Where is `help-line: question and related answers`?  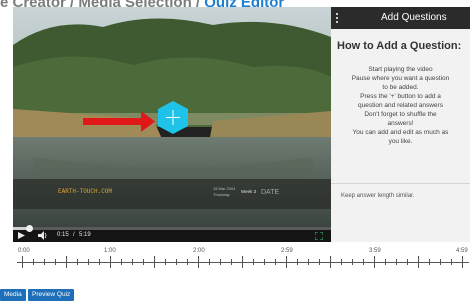
help-line: question and related answers is located at coordinates (400, 105).